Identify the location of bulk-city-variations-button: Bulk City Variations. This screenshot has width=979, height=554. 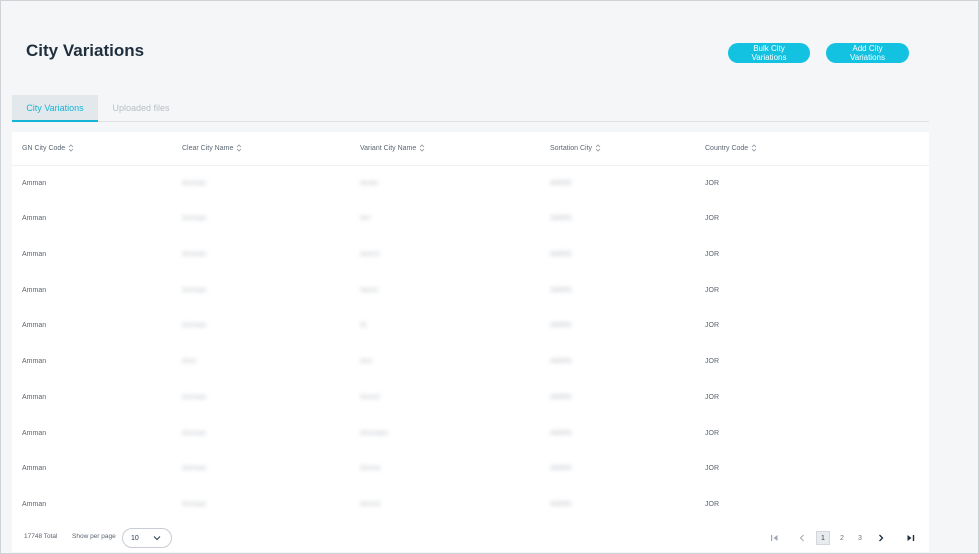
(769, 53).